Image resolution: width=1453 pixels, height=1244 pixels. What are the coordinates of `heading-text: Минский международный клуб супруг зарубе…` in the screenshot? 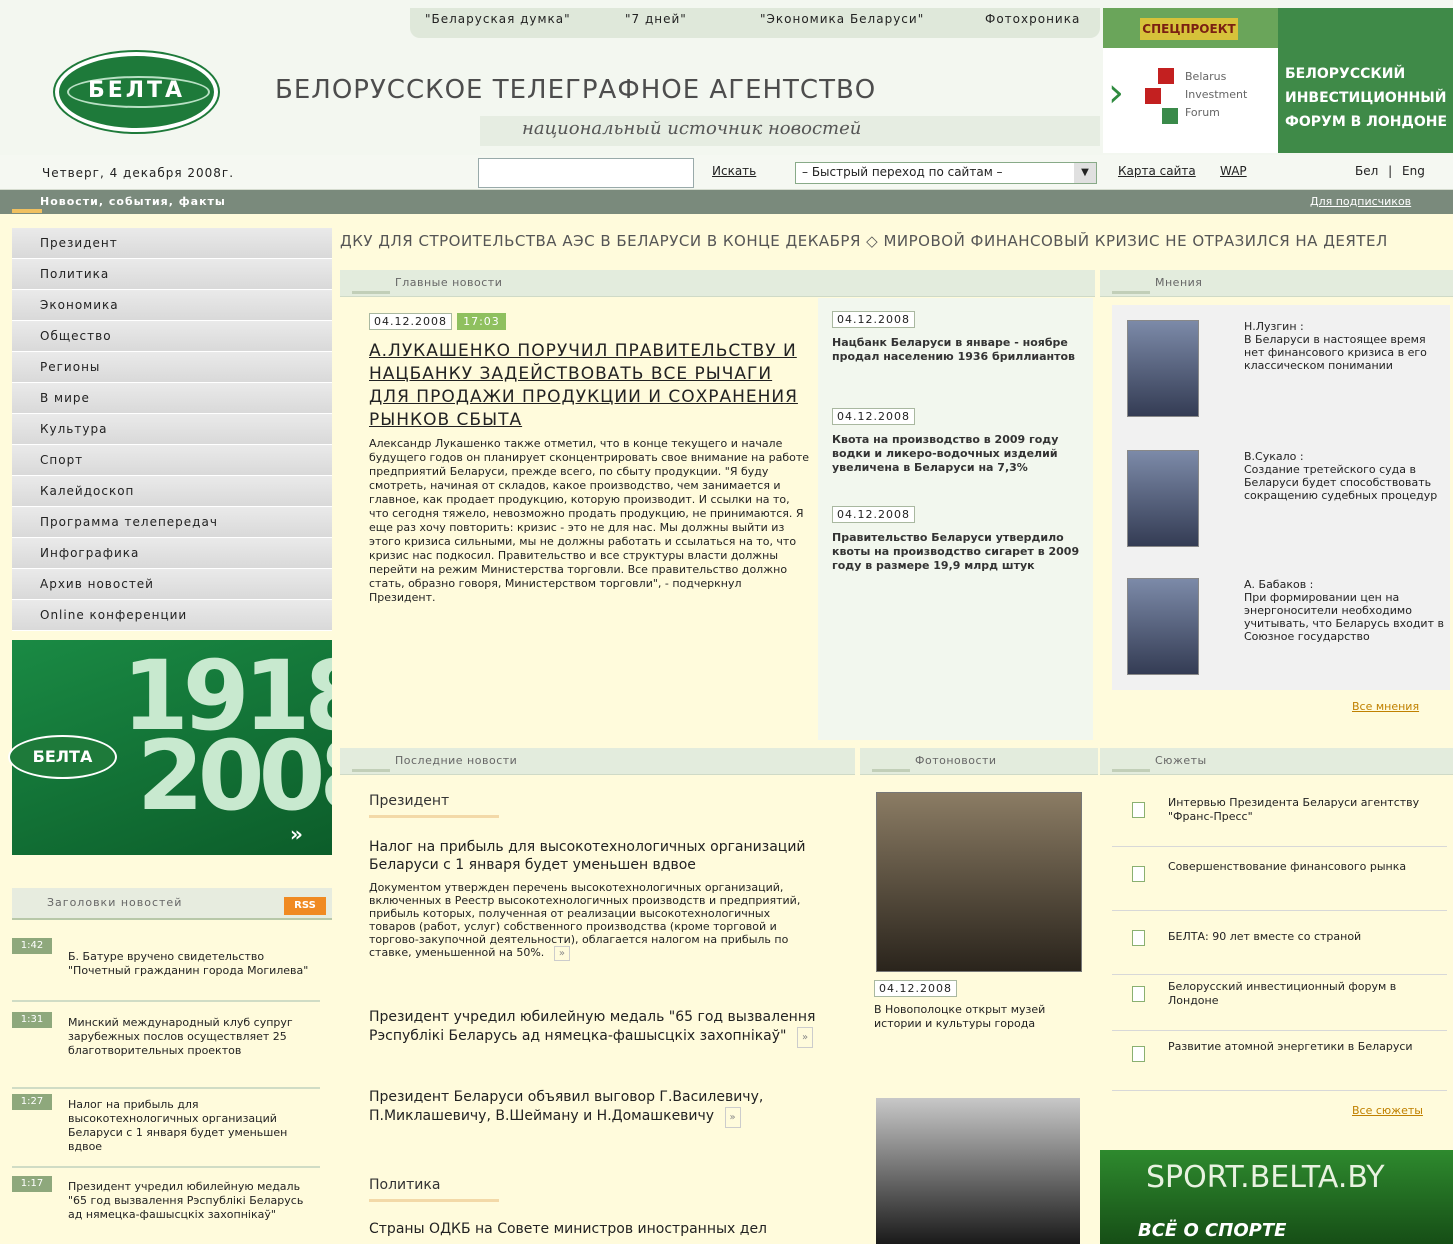 It's located at (193, 1037).